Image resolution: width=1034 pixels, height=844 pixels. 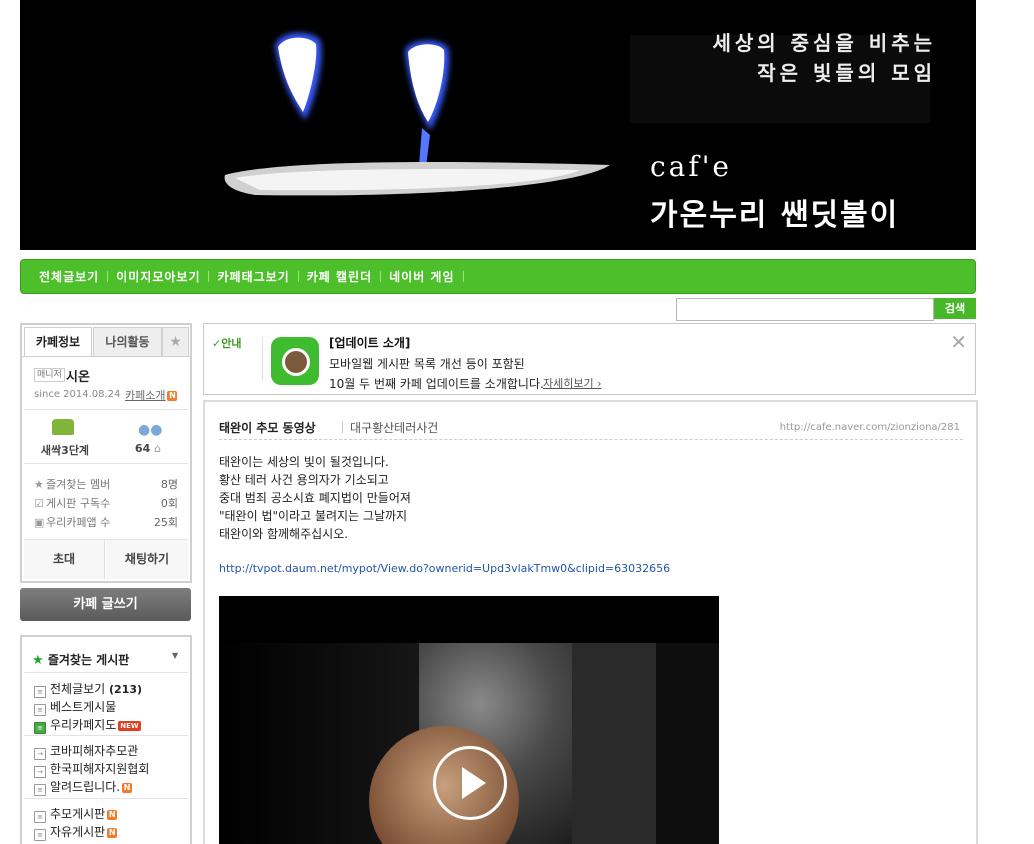 What do you see at coordinates (955, 308) in the screenshot?
I see `search-button: 검색` at bounding box center [955, 308].